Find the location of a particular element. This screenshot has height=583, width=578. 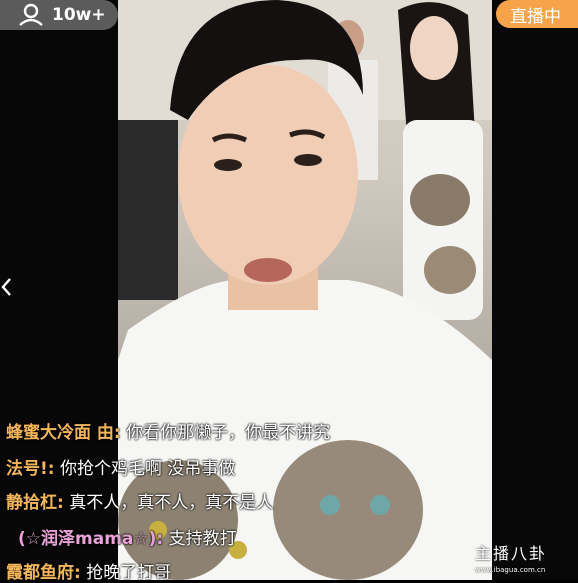

chevron-left-icon is located at coordinates (7, 287).